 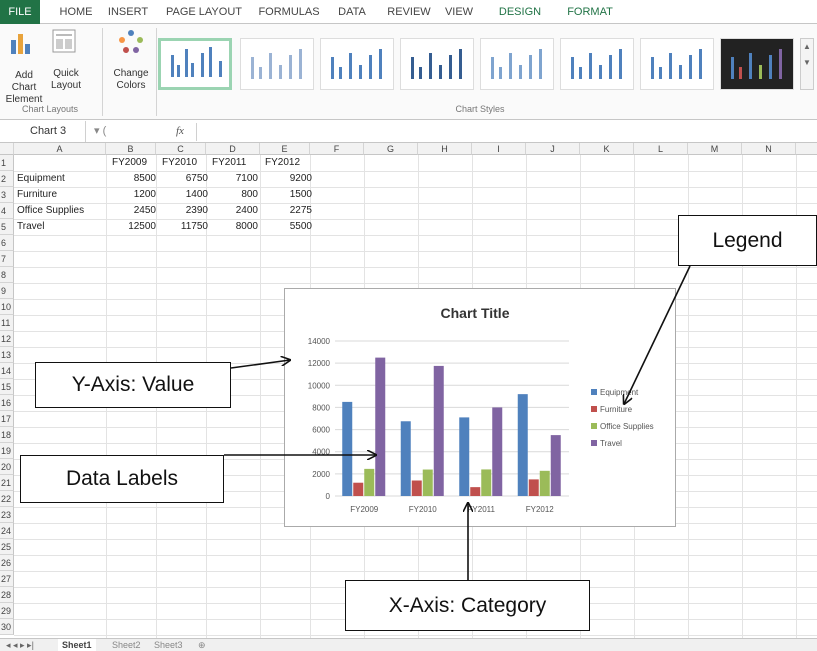 I want to click on legend-arrow, so click(x=657, y=334).